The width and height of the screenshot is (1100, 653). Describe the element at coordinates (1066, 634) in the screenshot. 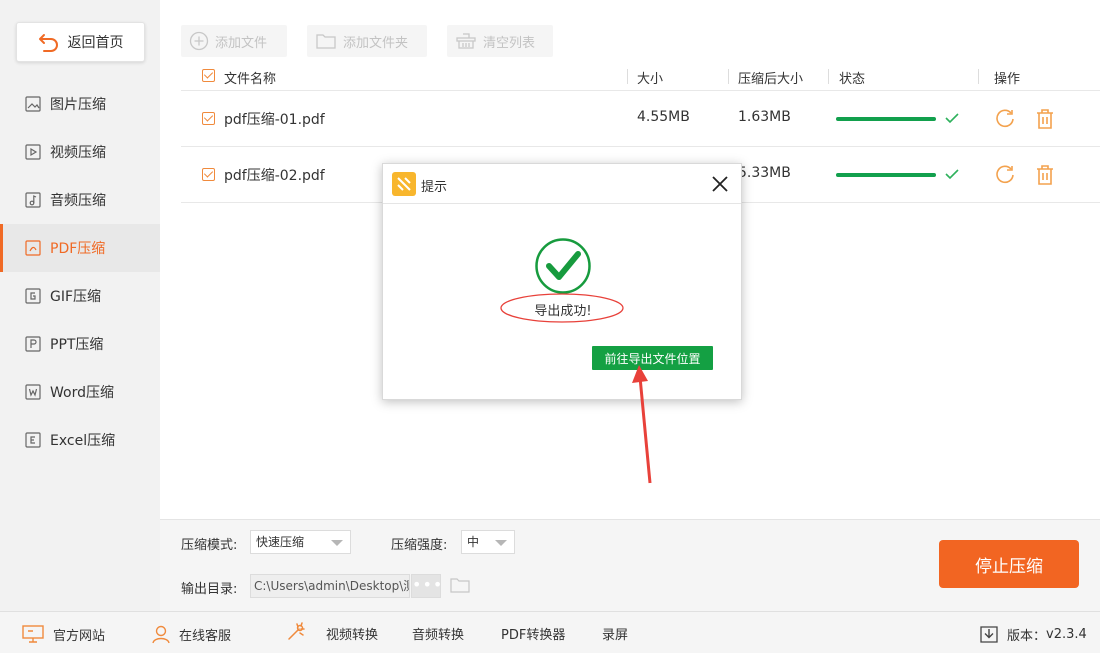

I see `version-value: v2.3.4` at that location.